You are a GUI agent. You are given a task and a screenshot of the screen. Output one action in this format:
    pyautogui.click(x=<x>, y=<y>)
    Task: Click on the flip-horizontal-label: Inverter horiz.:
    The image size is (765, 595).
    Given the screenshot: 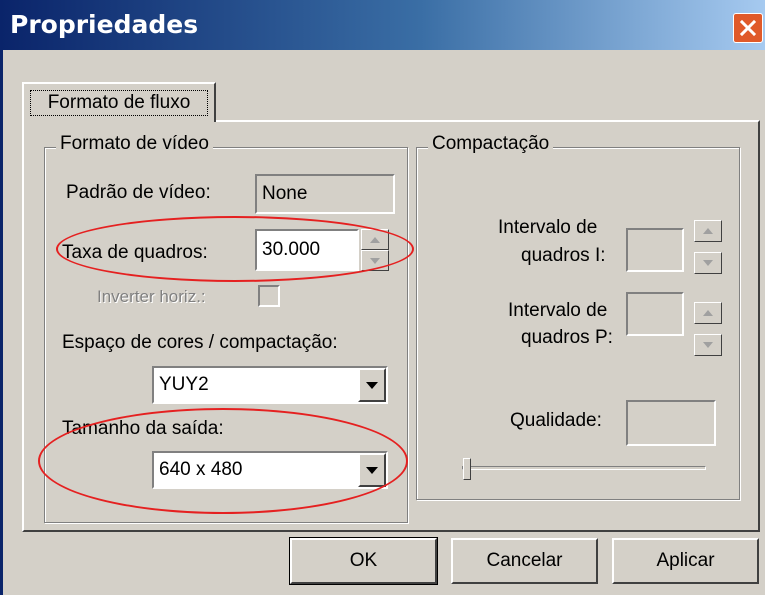 What is the action you would take?
    pyautogui.click(x=151, y=296)
    